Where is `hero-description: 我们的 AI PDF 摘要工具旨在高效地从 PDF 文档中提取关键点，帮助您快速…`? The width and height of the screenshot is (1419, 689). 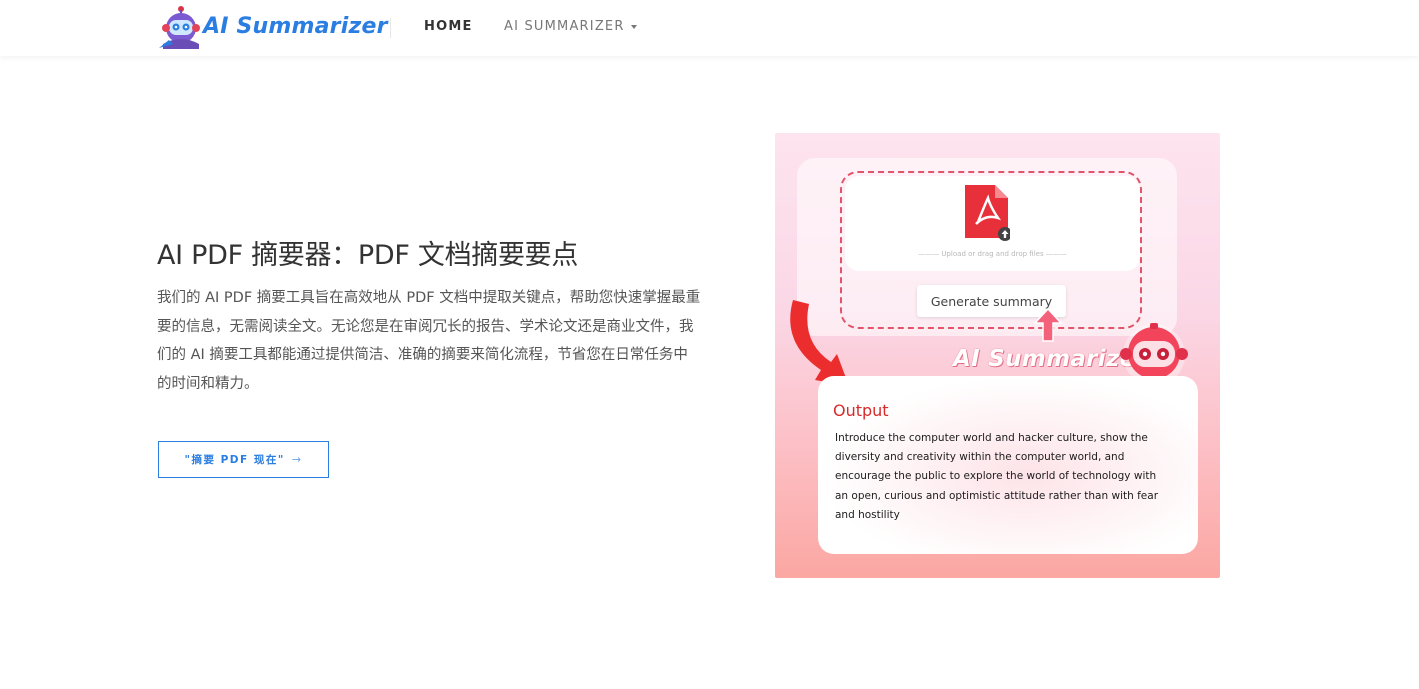 hero-description: 我们的 AI PDF 摘要工具旨在高效地从 PDF 文档中提取关键点，帮助您快速… is located at coordinates (429, 341).